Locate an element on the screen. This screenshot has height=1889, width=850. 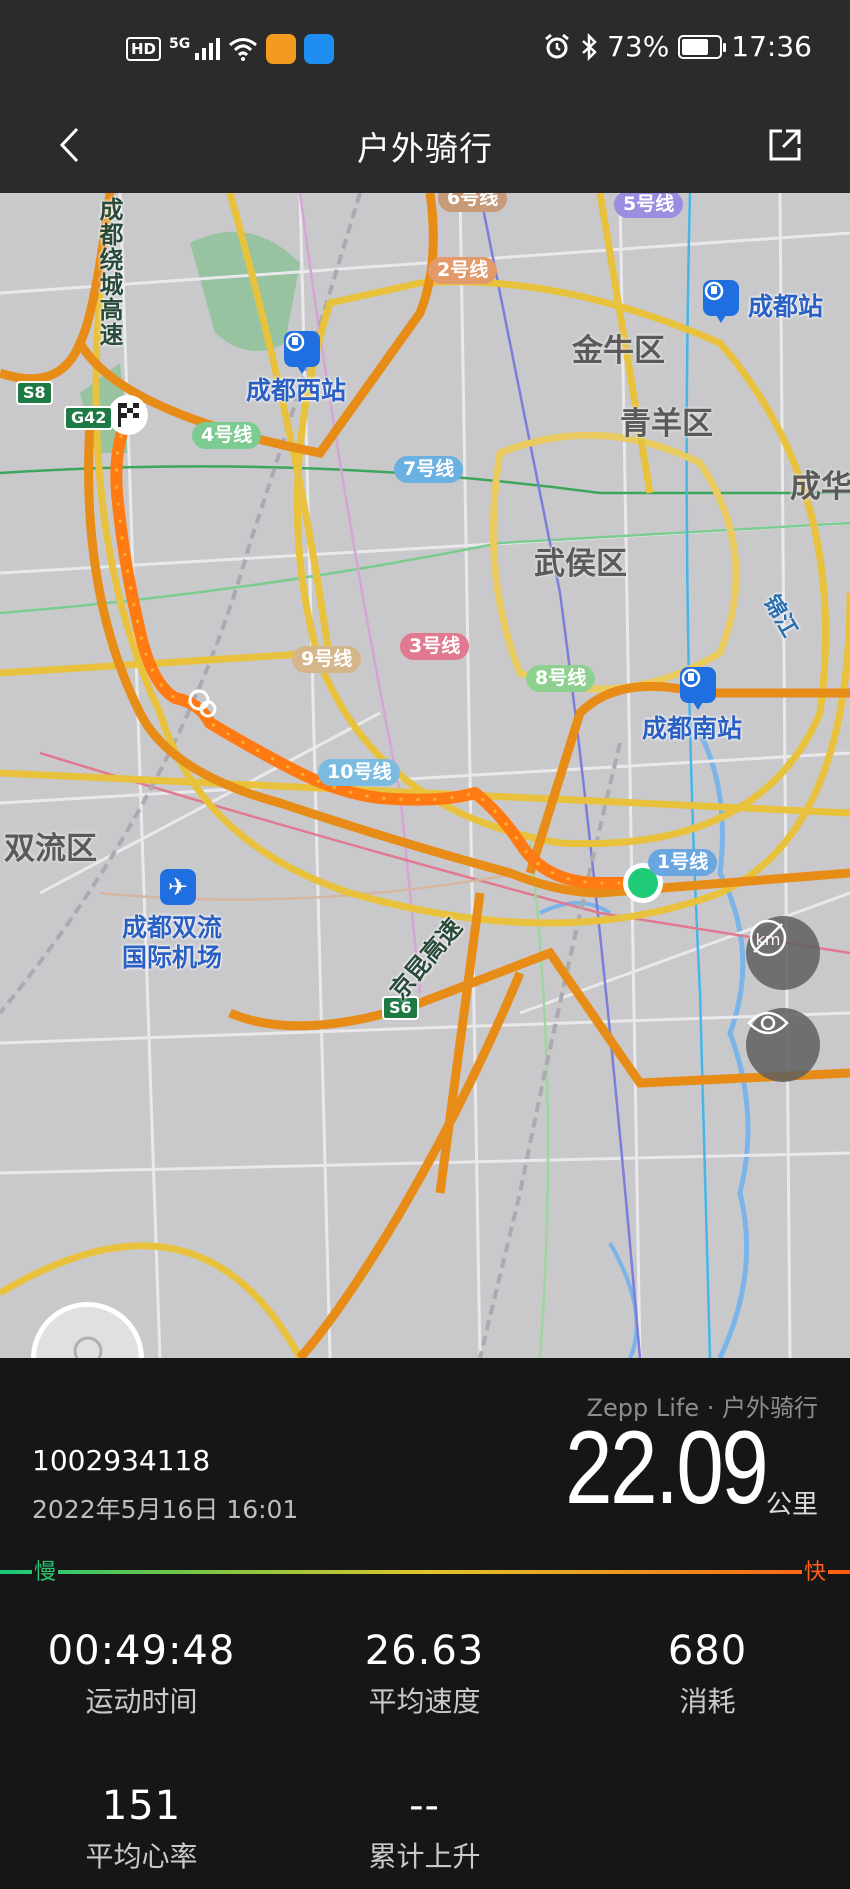
battery-fill is located at coordinates (695, 46).